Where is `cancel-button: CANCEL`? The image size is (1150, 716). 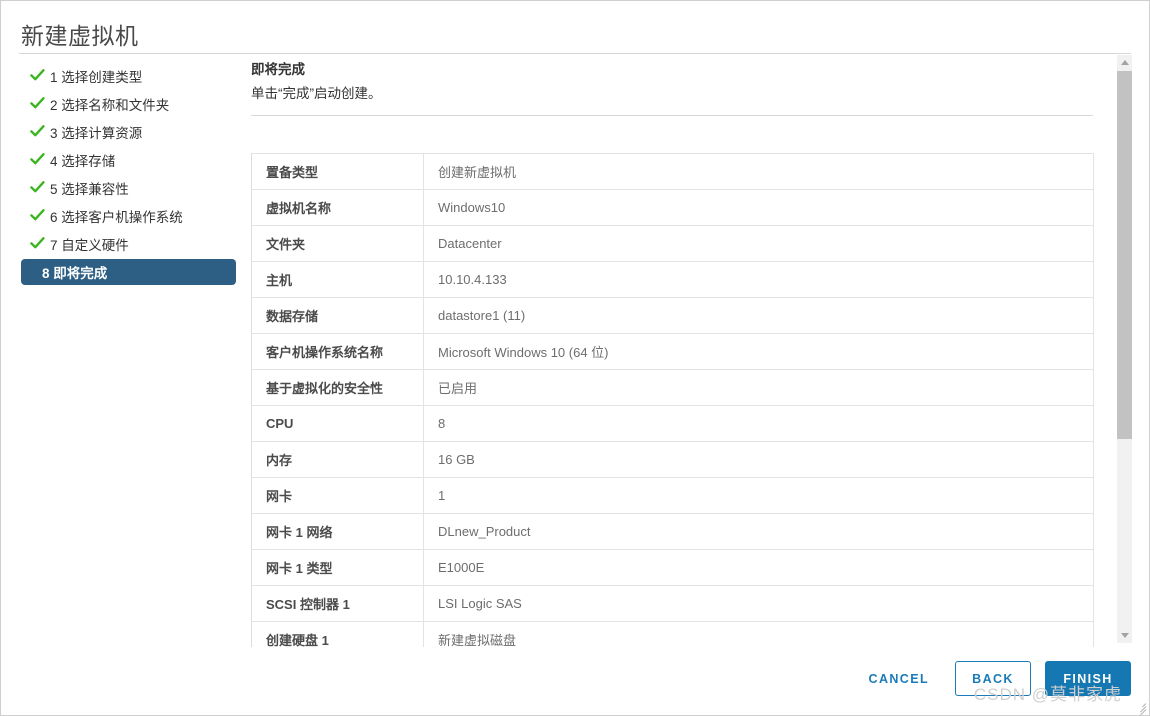 cancel-button: CANCEL is located at coordinates (899, 678).